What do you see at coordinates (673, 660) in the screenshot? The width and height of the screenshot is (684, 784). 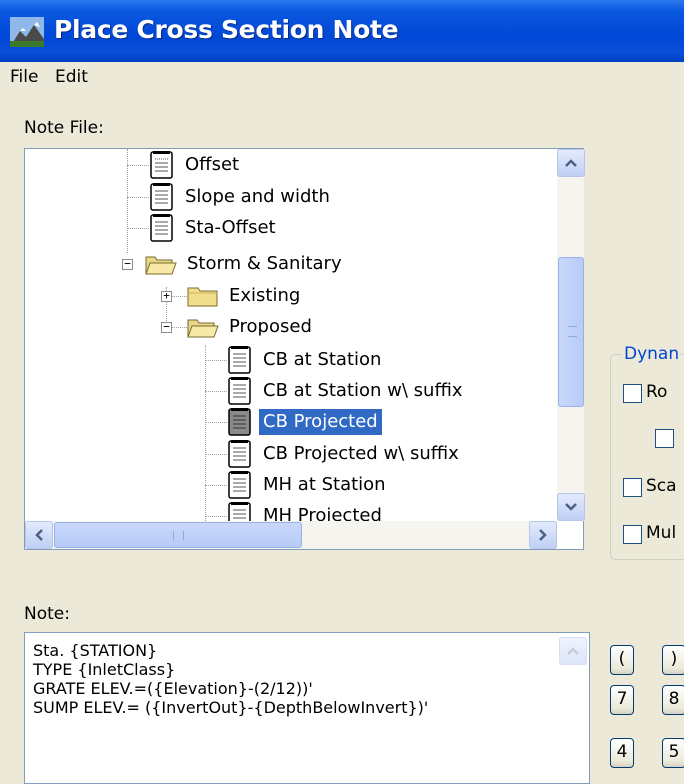 I see `key-close-paren: )` at bounding box center [673, 660].